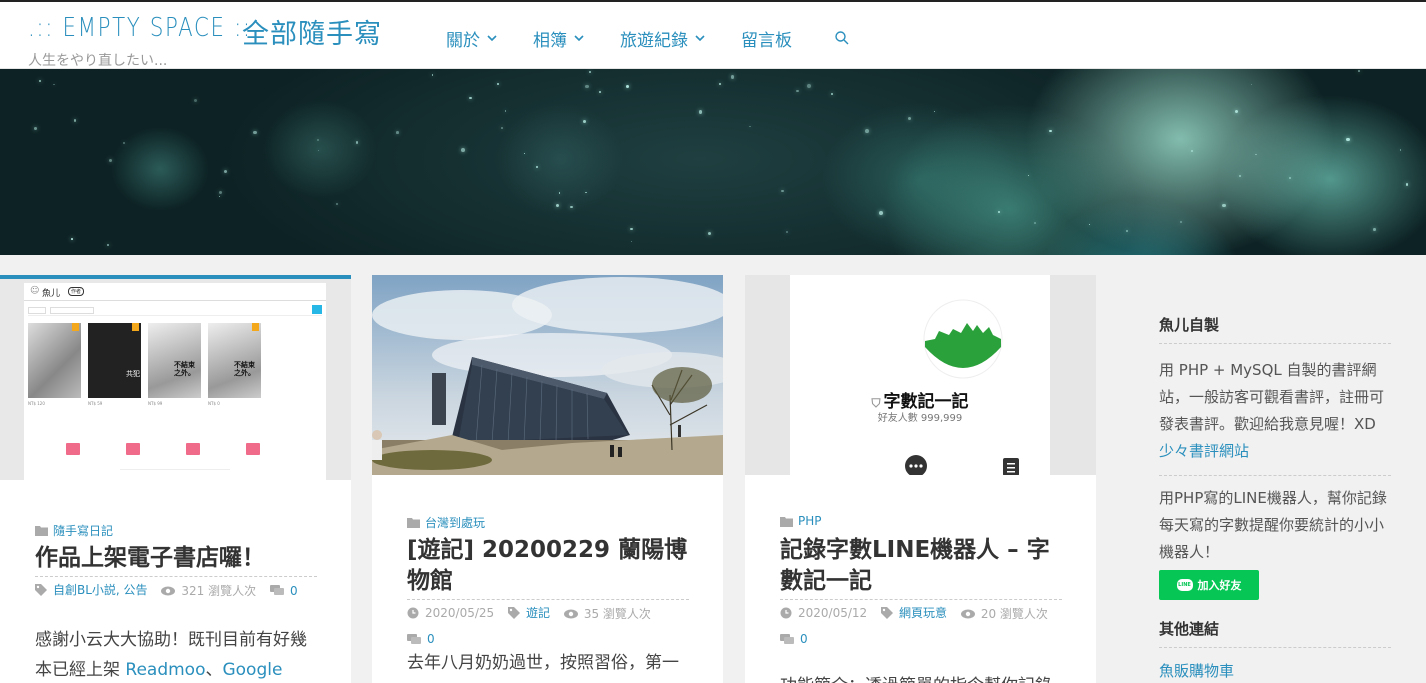 The image size is (1426, 683). What do you see at coordinates (923, 613) in the screenshot?
I see `tags-label: 網頁玩意` at bounding box center [923, 613].